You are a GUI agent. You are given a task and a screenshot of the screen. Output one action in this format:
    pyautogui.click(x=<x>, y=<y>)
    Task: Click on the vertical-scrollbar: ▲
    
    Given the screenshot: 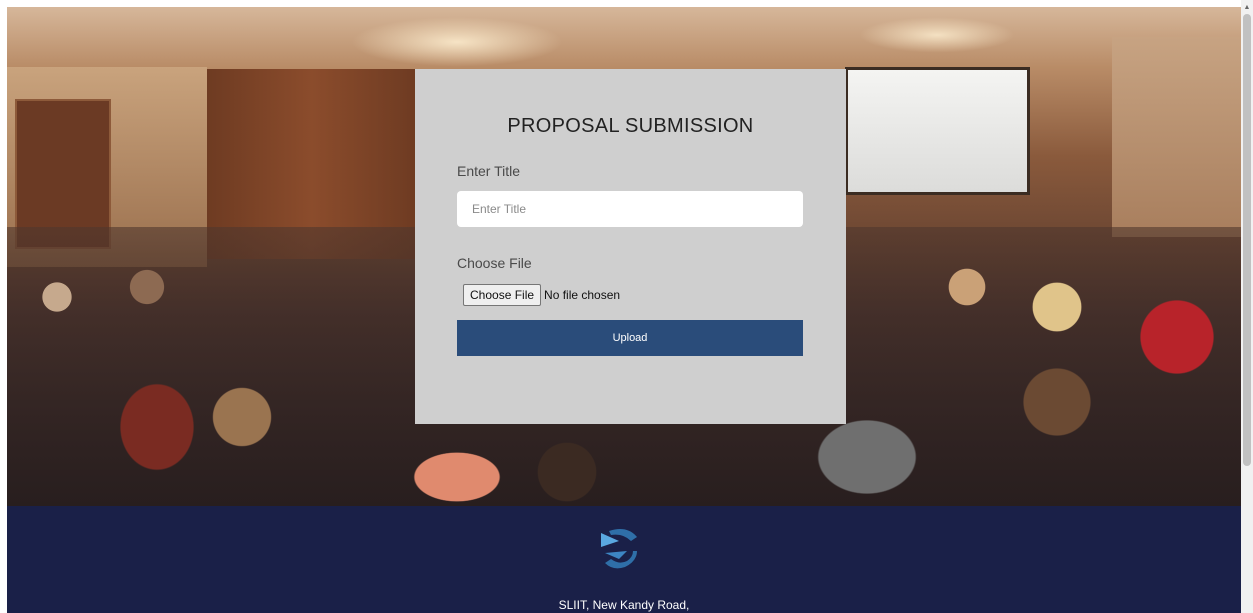 What is the action you would take?
    pyautogui.click(x=1247, y=306)
    